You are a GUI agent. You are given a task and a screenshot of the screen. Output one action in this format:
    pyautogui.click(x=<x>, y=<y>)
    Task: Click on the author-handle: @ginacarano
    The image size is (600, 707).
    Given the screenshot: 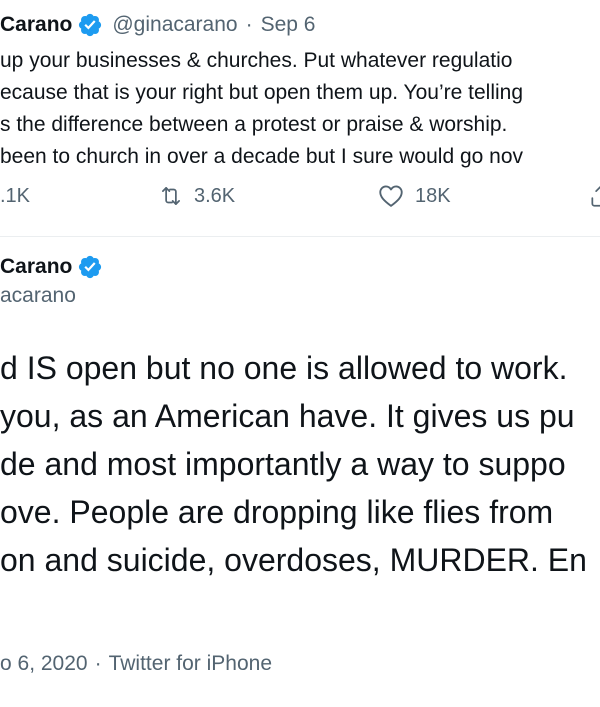 What is the action you would take?
    pyautogui.click(x=174, y=25)
    